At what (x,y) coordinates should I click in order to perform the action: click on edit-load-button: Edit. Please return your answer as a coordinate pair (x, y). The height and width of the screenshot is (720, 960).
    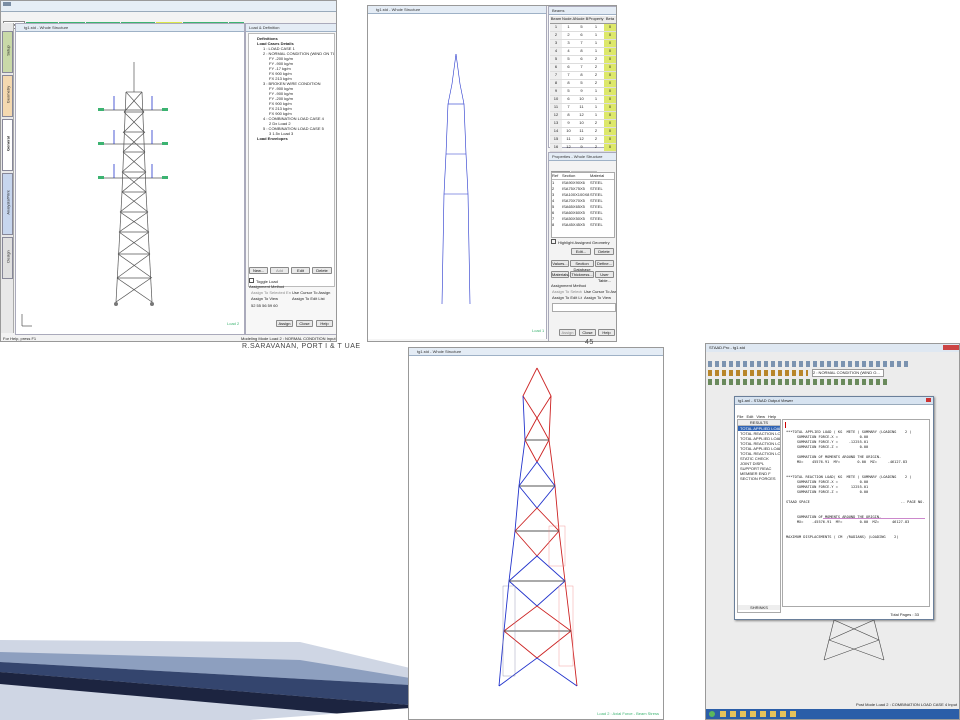
    Looking at the image, I should click on (300, 270).